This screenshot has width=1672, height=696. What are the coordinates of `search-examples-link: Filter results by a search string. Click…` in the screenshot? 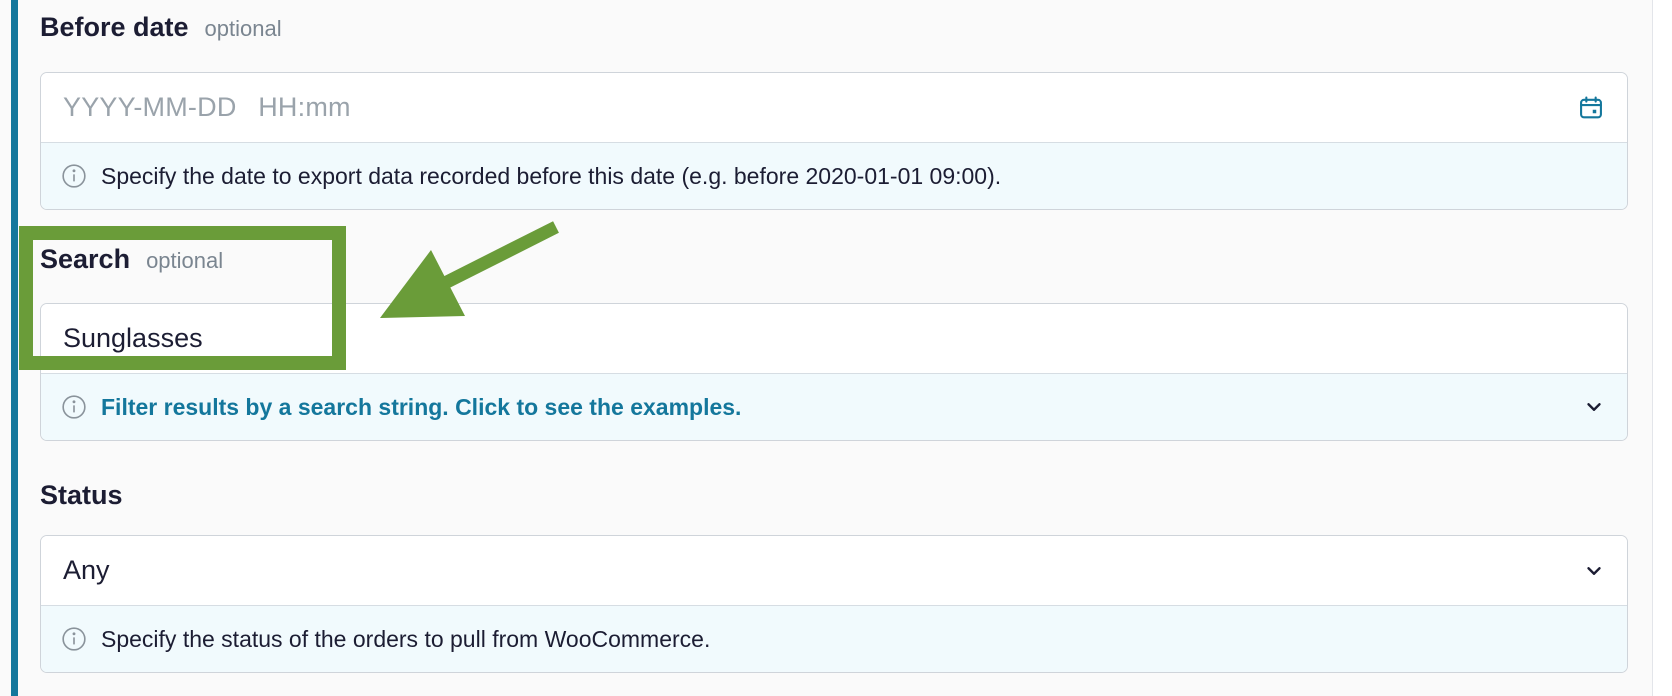 It's located at (421, 407).